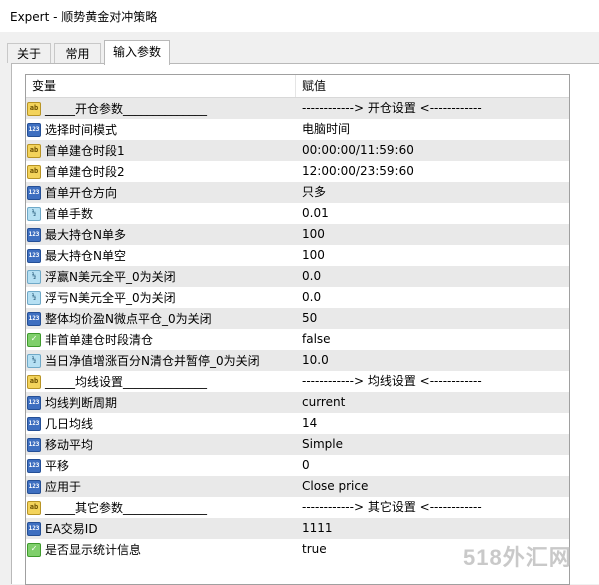 This screenshot has width=599, height=585. Describe the element at coordinates (57, 466) in the screenshot. I see `parameter-name: 平移` at that location.